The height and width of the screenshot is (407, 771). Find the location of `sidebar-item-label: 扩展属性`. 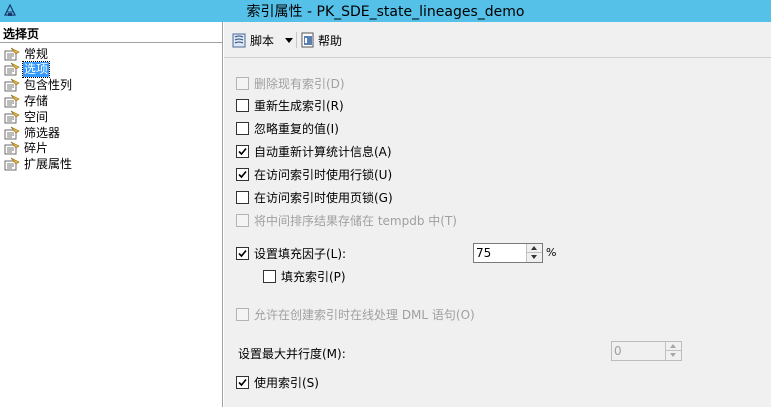

sidebar-item-label: 扩展属性 is located at coordinates (48, 163).